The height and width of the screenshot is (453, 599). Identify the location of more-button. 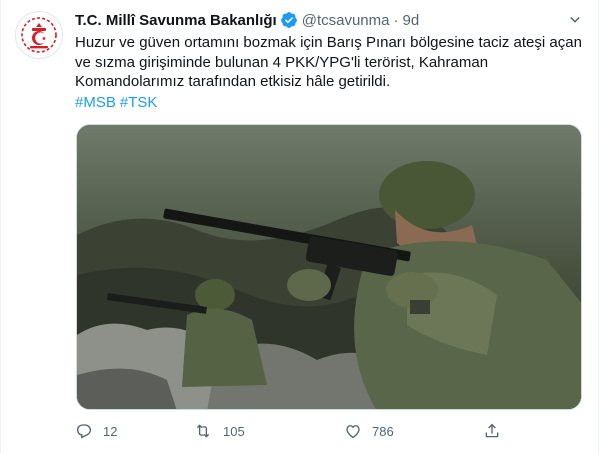
(575, 20).